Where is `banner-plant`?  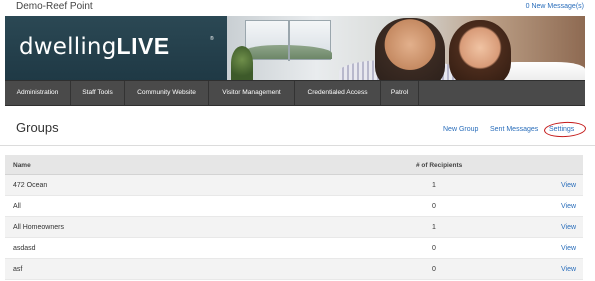
banner-plant is located at coordinates (242, 63).